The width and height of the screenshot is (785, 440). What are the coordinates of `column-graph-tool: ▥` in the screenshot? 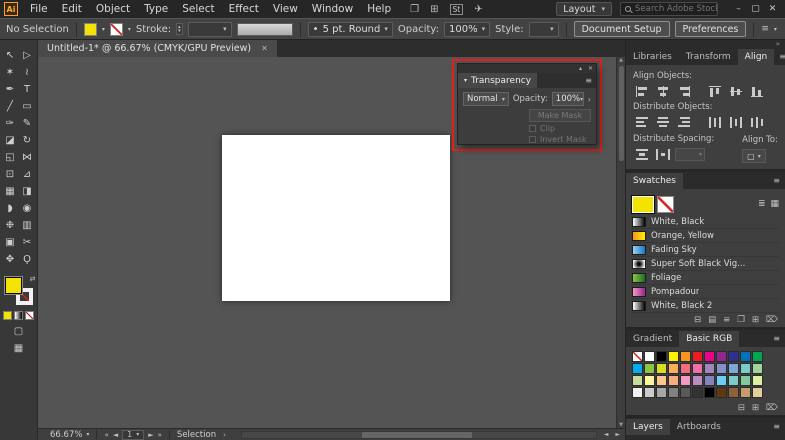 It's located at (27, 225).